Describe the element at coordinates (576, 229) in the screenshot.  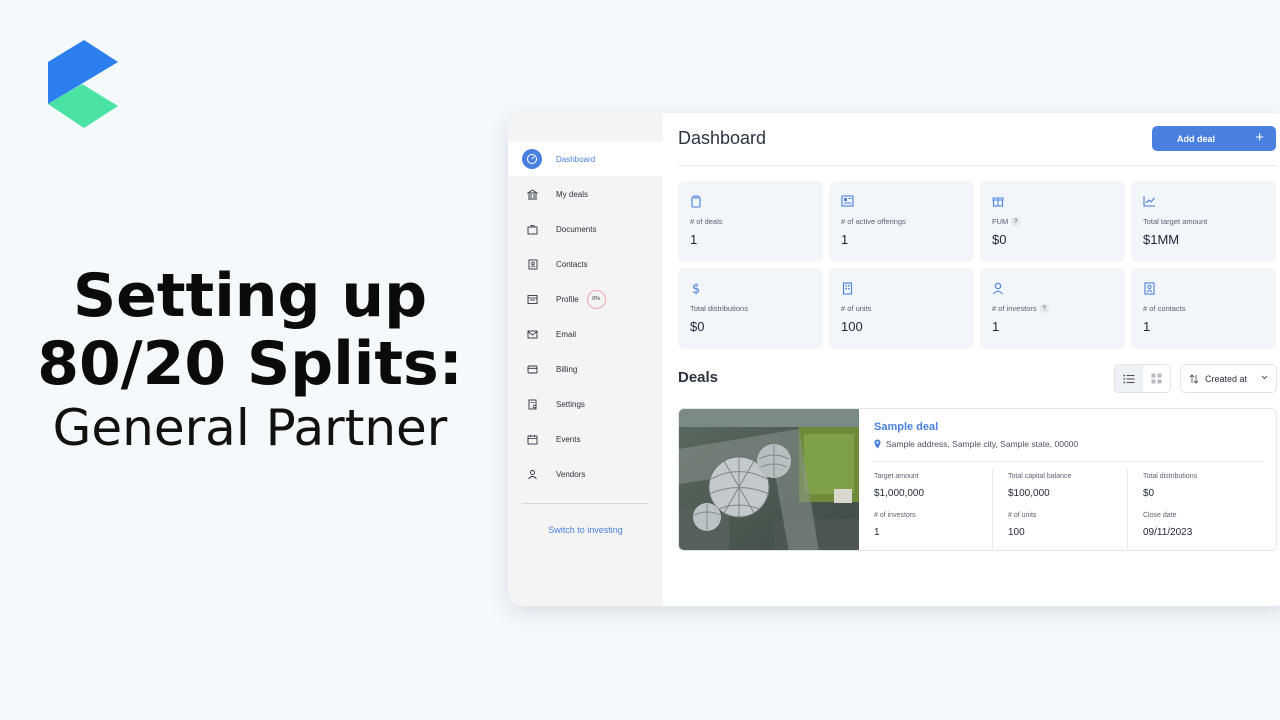
I see `sidebar-item-label: Documents` at that location.